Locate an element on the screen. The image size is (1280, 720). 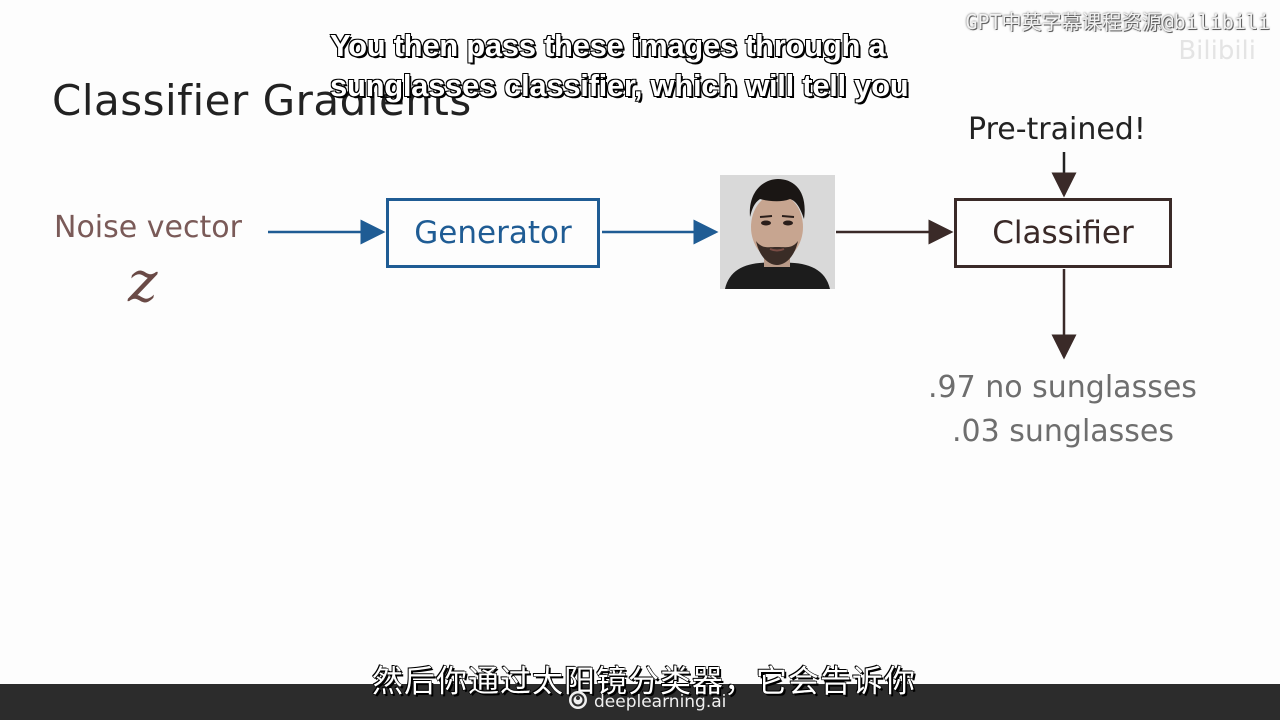
generated-face-image is located at coordinates (777, 232).